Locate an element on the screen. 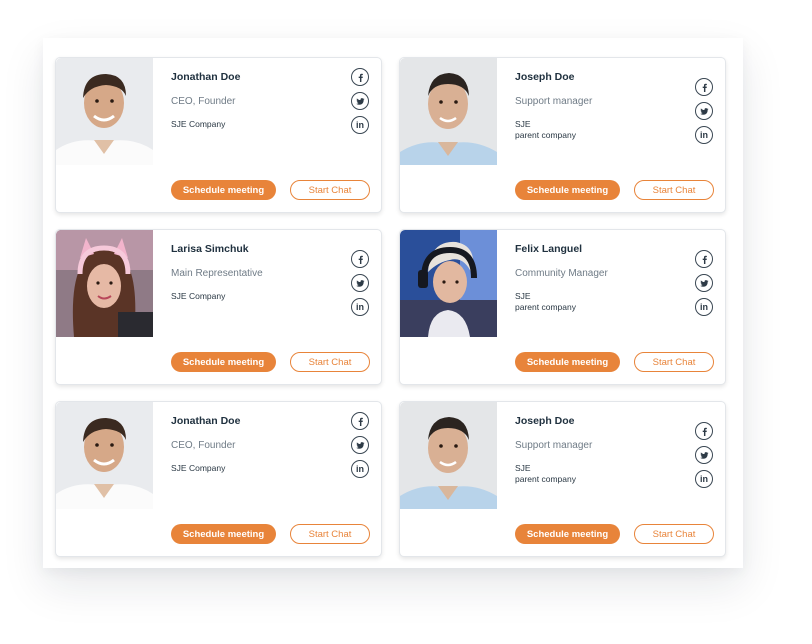  contact-role: Main Representative is located at coordinates (217, 273).